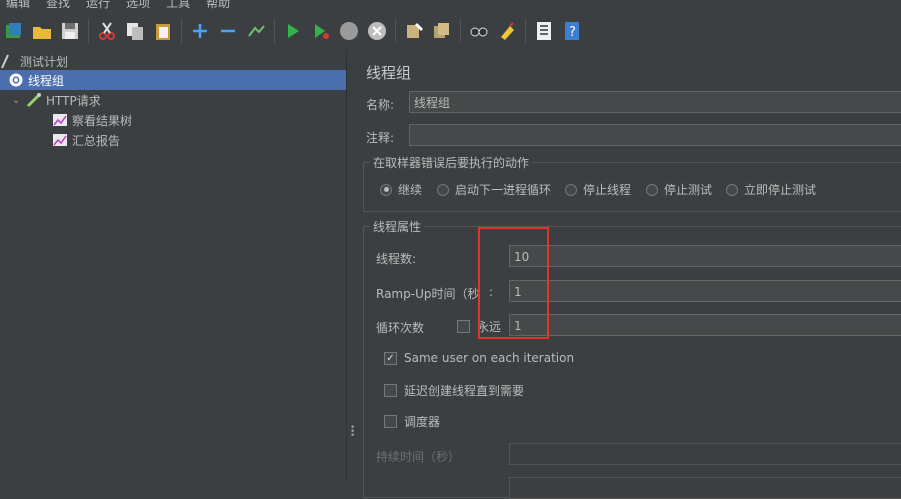 This screenshot has height=499, width=901. I want to click on scheduler-checkbox: 调度器, so click(412, 421).